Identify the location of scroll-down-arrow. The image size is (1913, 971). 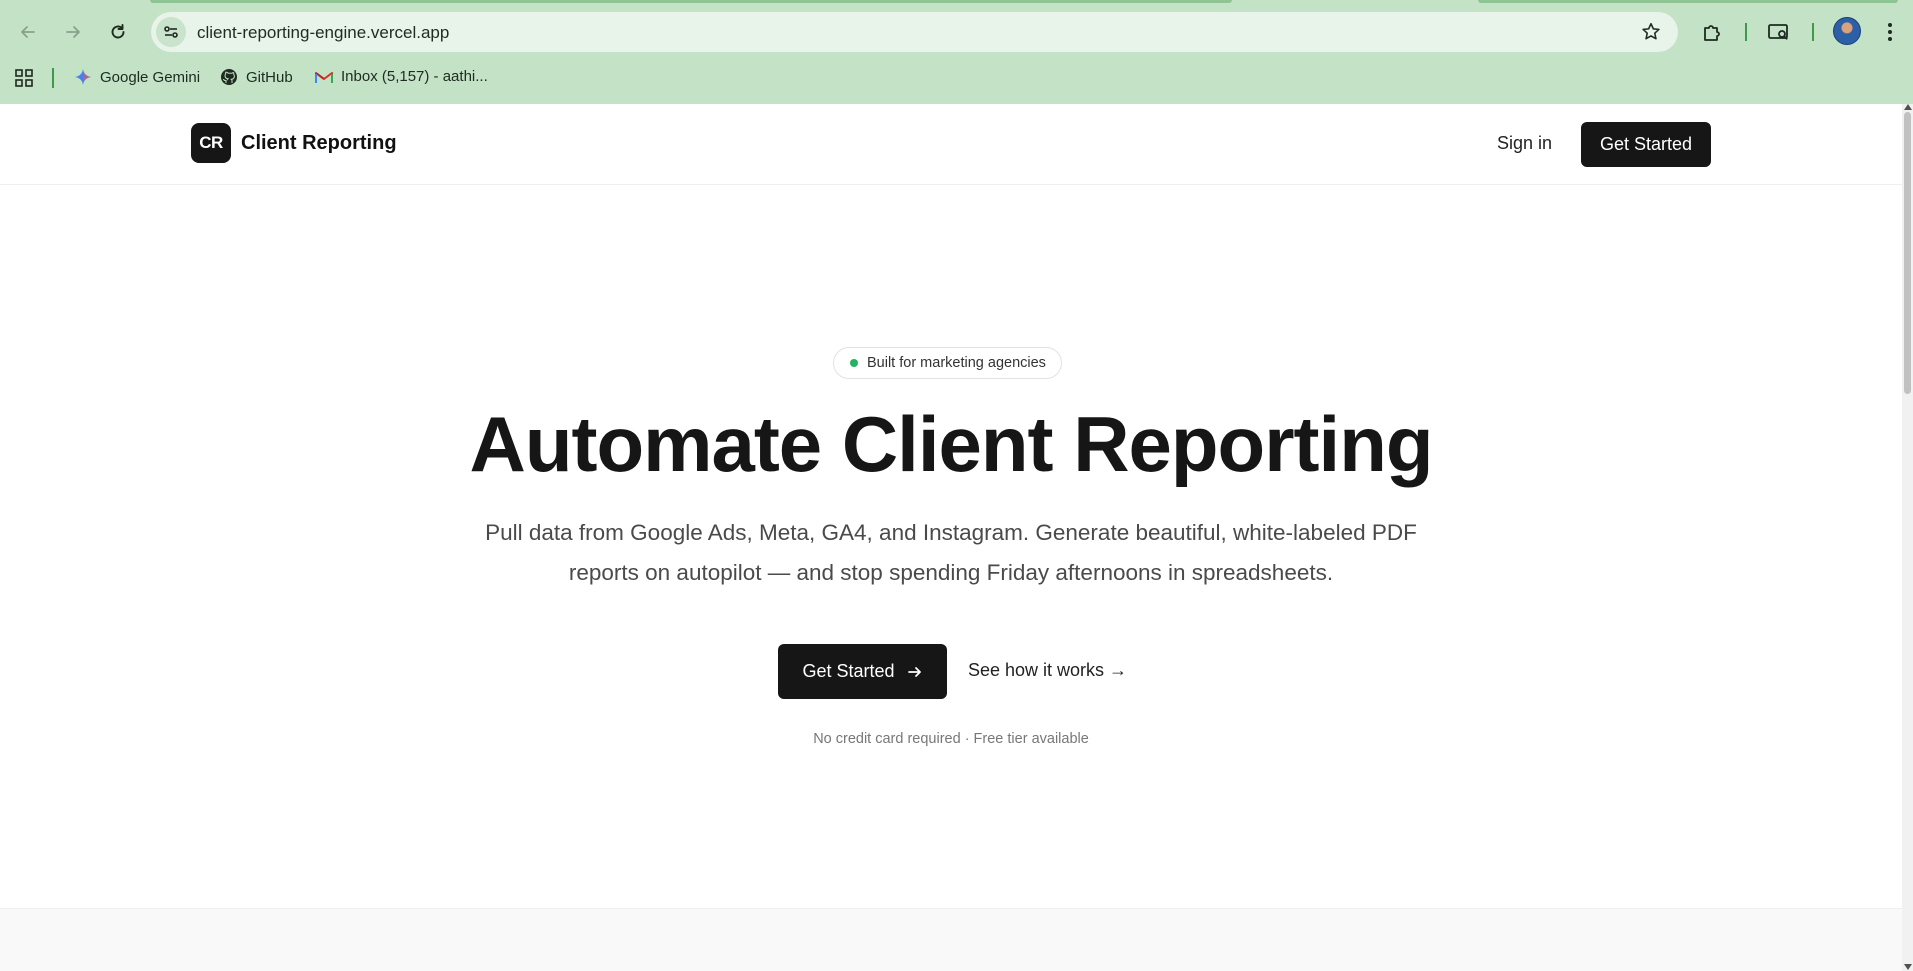
(1908, 967).